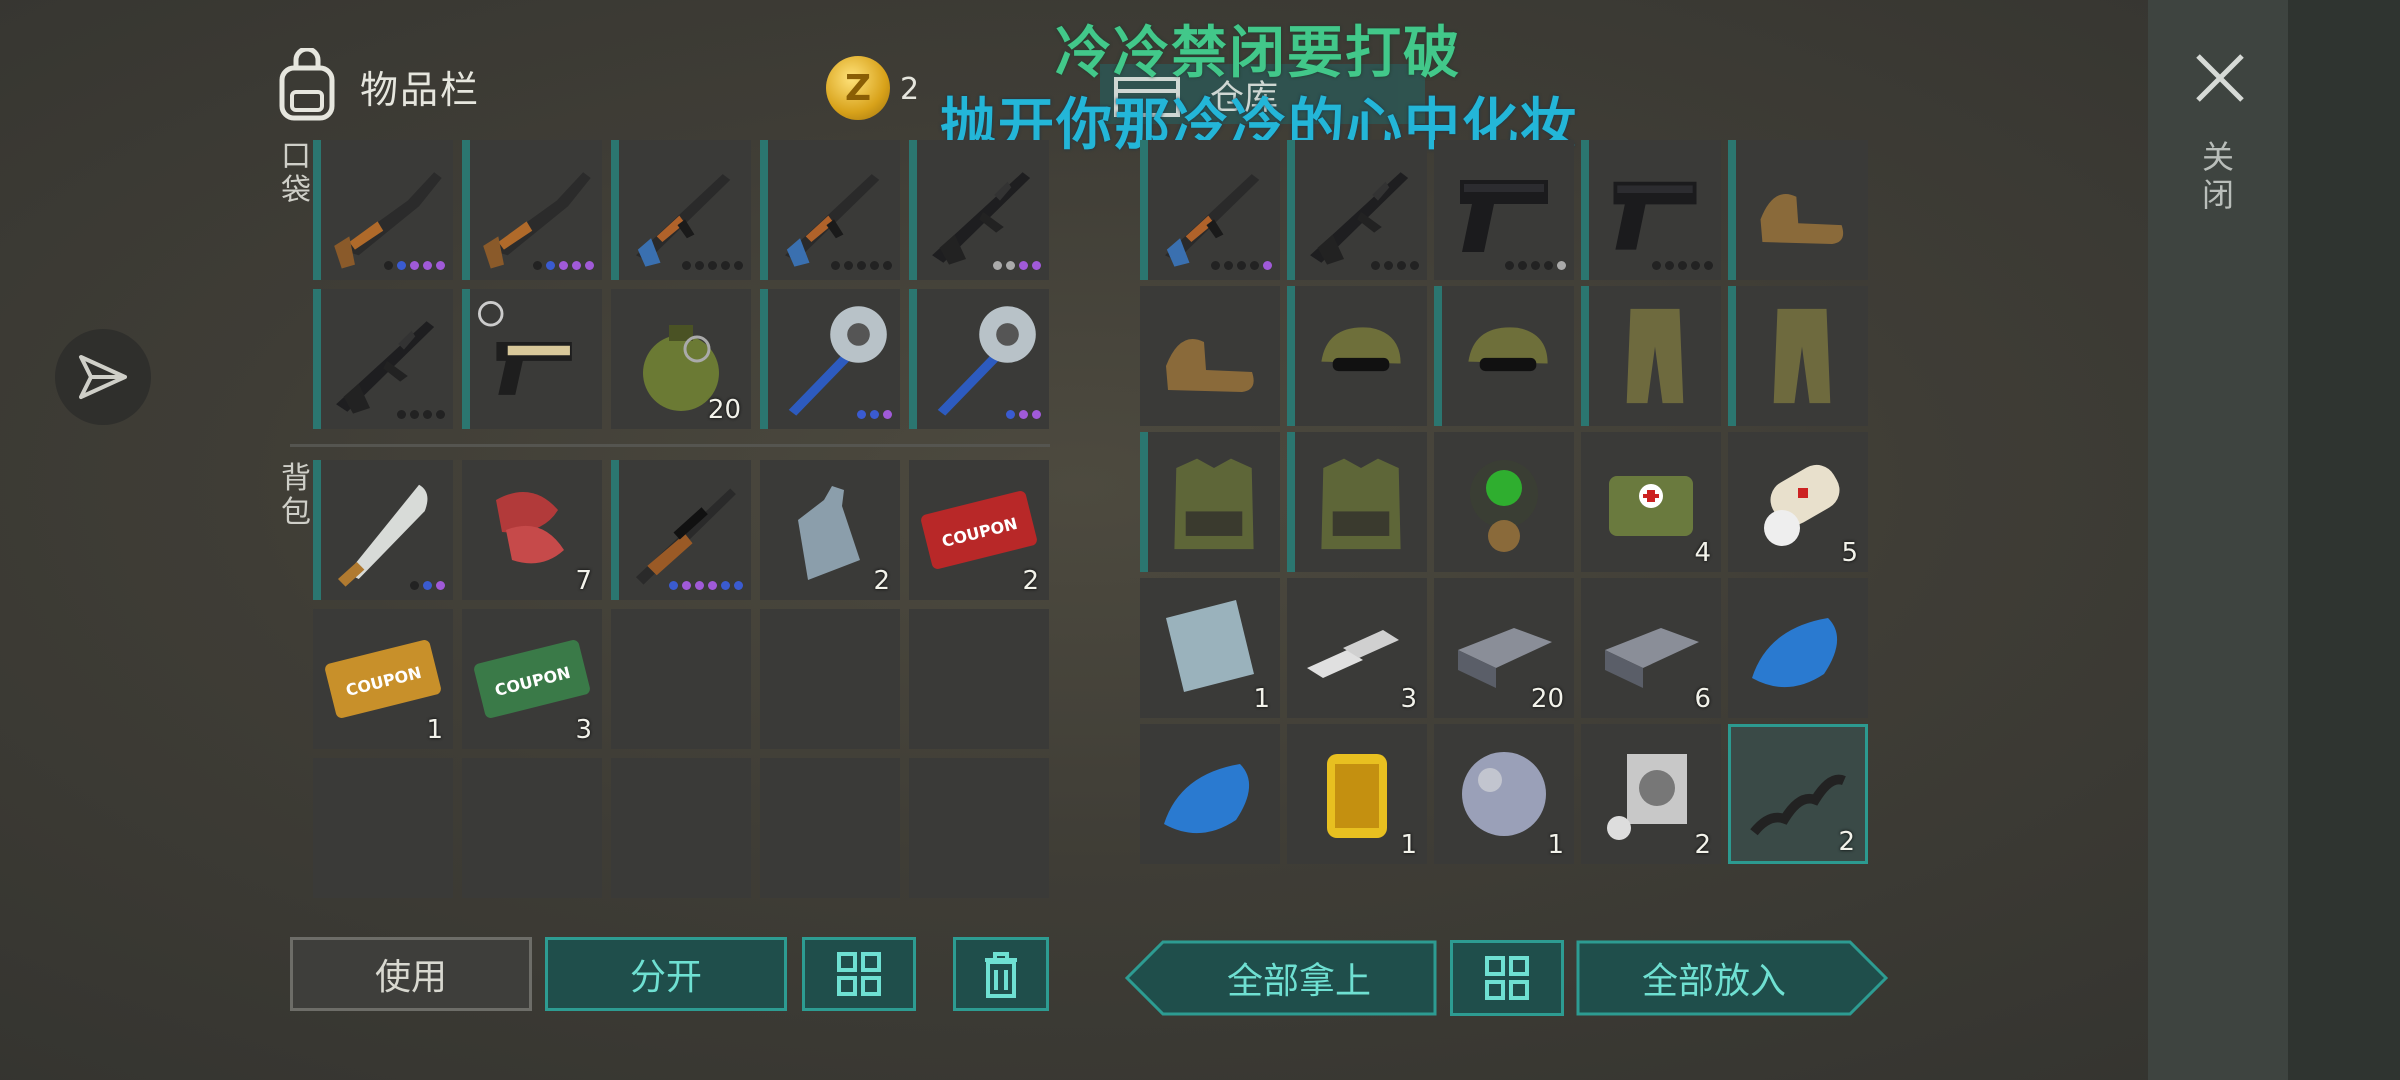  I want to click on backpack-slot: COUPON 2, so click(979, 530).